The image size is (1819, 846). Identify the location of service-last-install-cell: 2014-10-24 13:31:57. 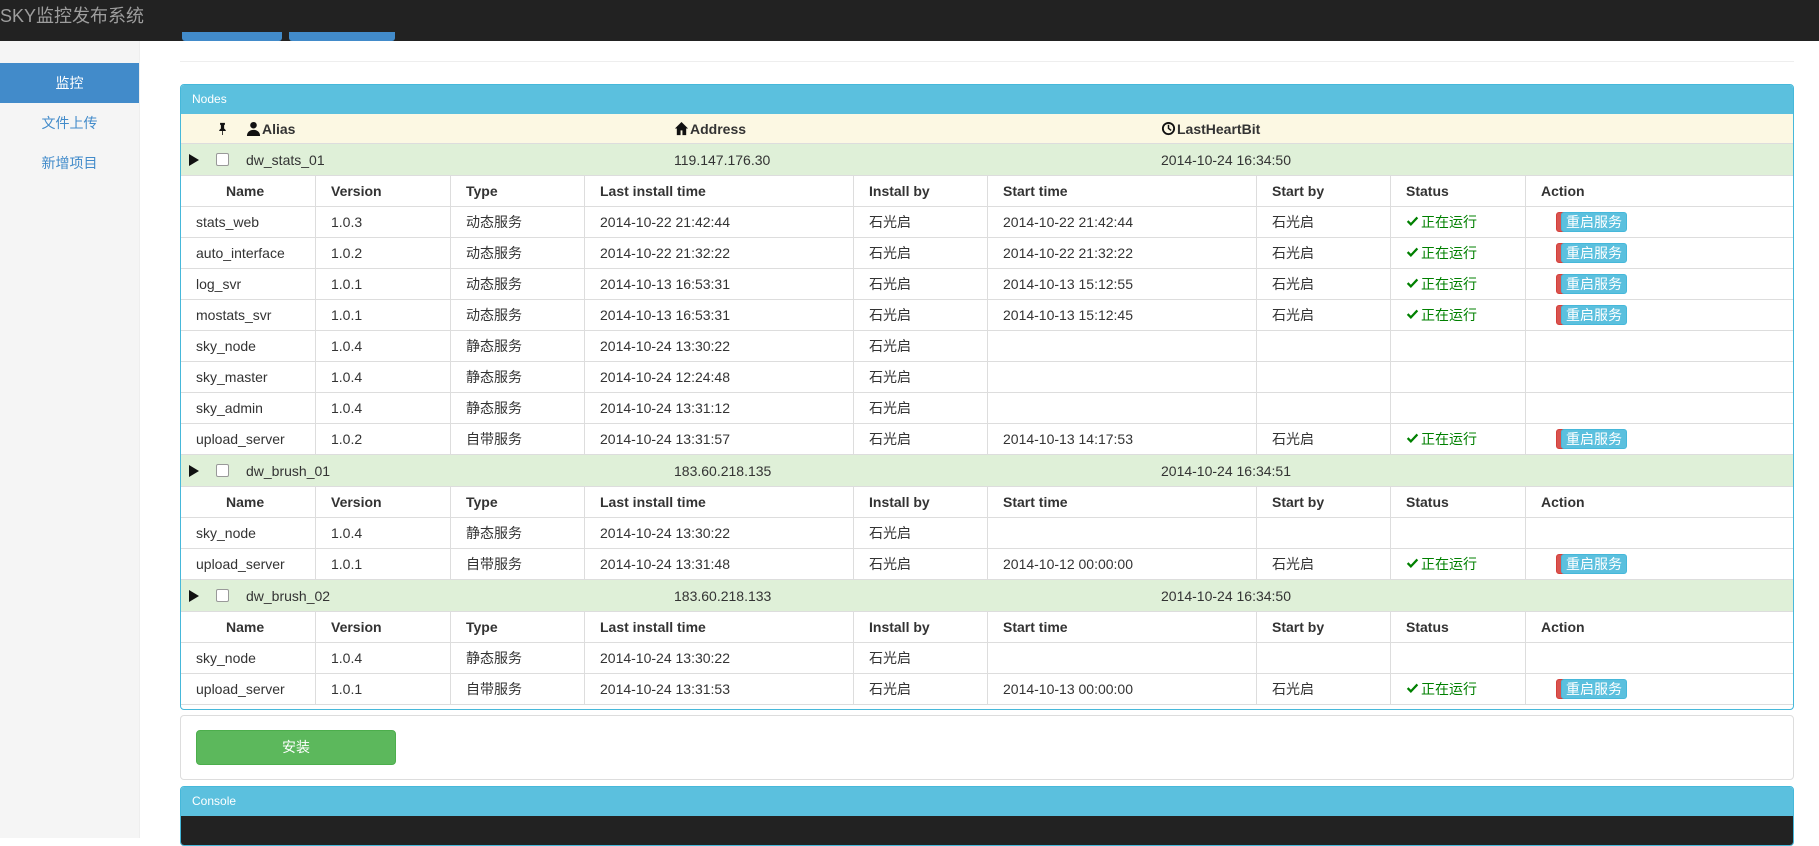
(718, 439).